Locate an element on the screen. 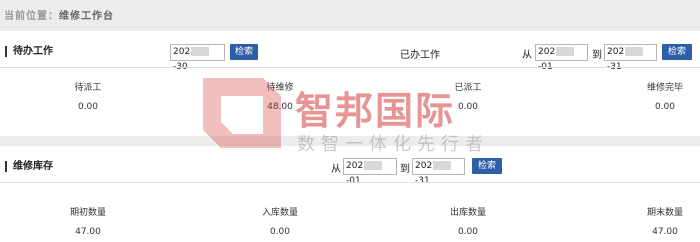 This screenshot has height=242, width=700. stock-from-label: 从 is located at coordinates (336, 169).